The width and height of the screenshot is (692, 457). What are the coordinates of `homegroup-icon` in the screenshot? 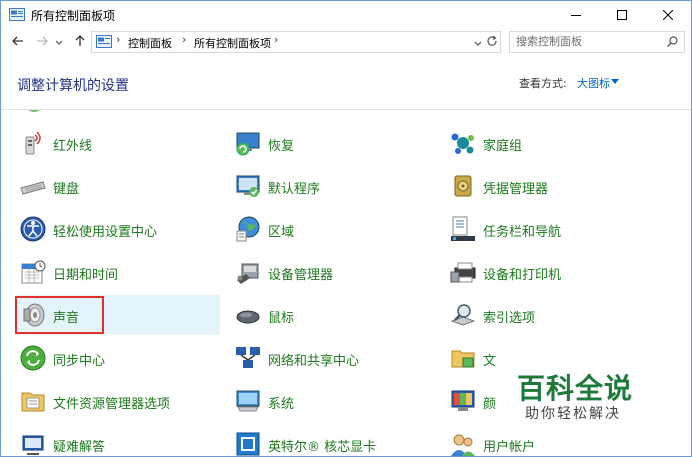 It's located at (463, 143).